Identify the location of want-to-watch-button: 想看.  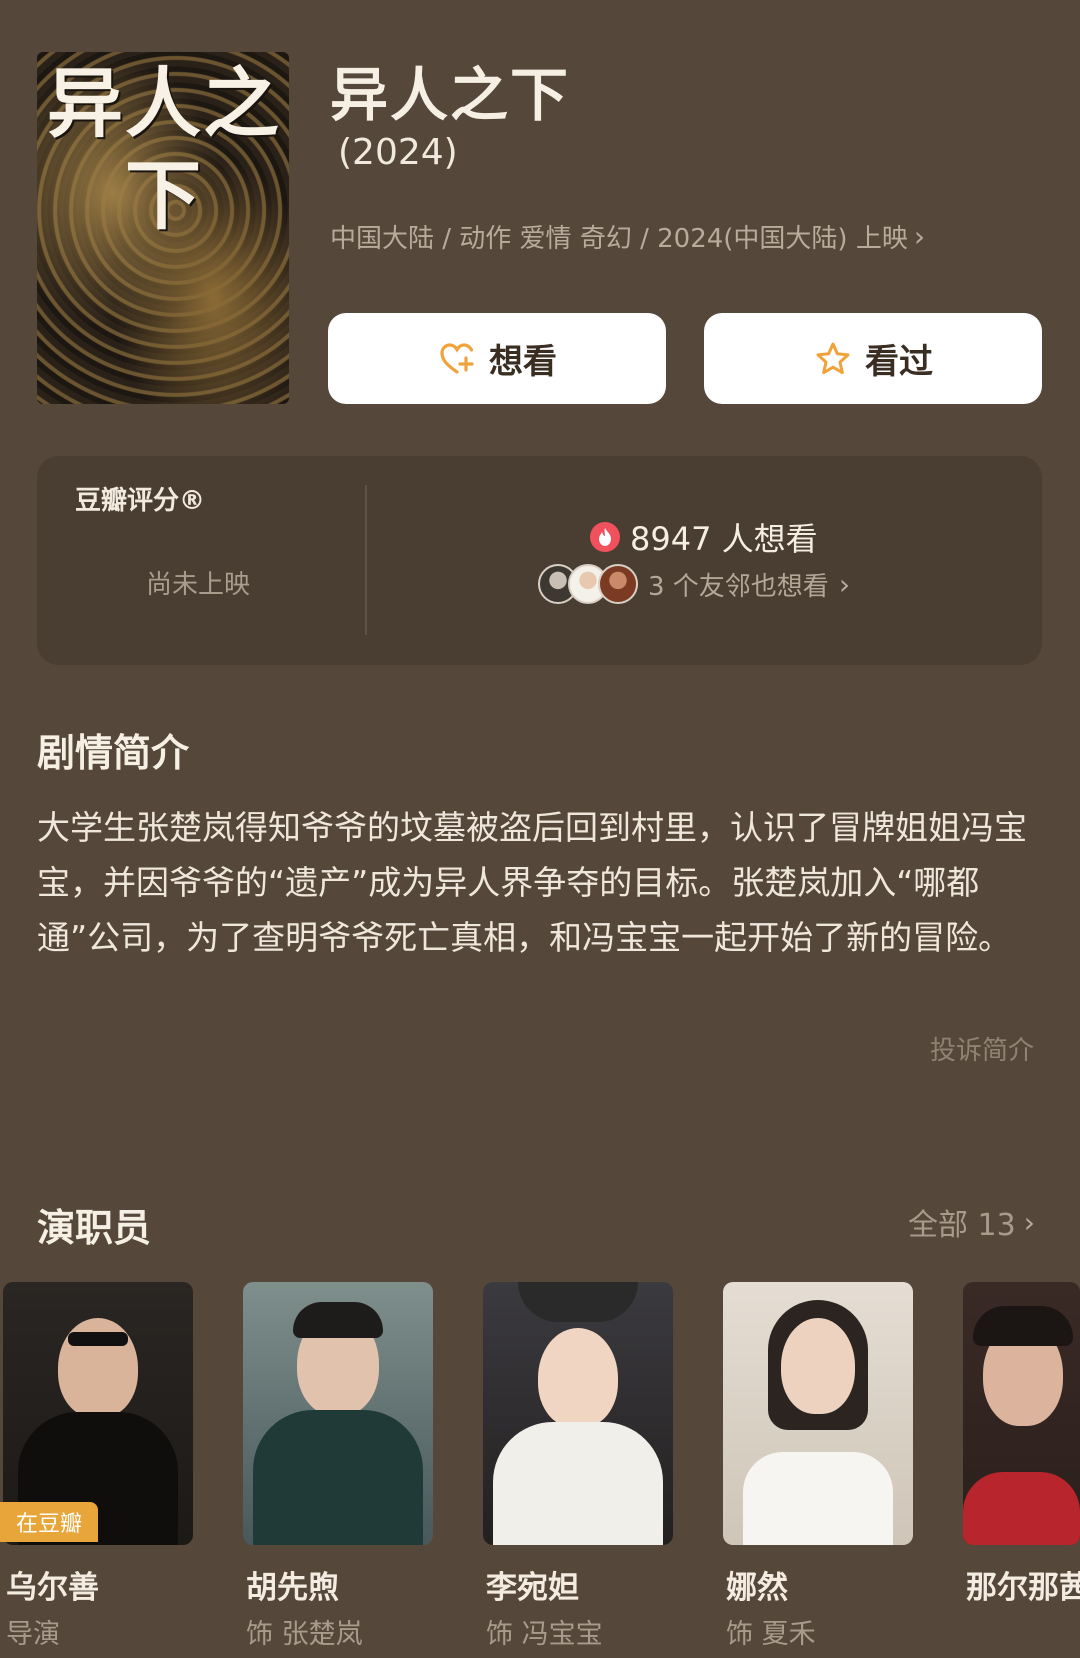
(497, 358).